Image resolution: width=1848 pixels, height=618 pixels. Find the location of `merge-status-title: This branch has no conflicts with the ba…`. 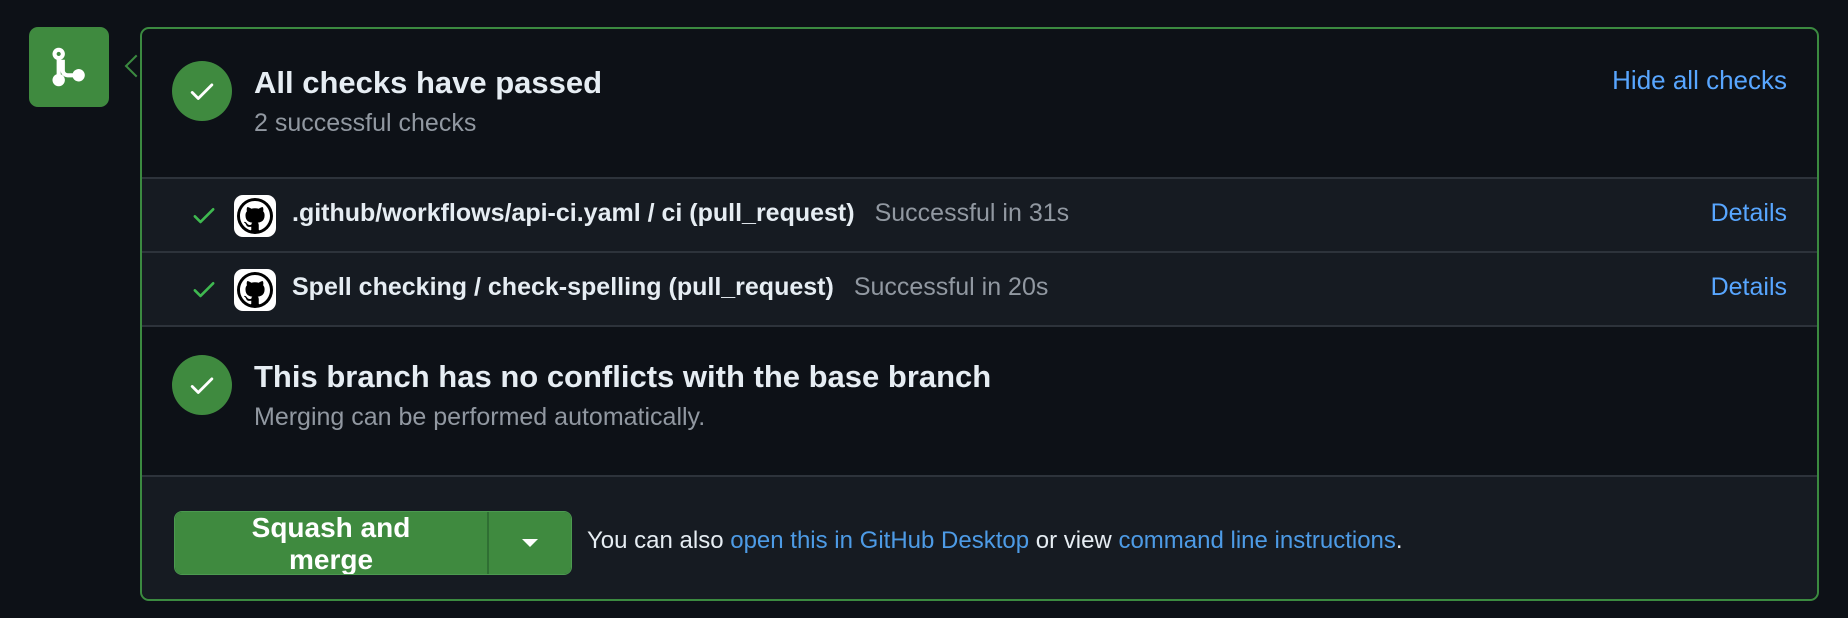

merge-status-title: This branch has no conflicts with the ba… is located at coordinates (623, 376).